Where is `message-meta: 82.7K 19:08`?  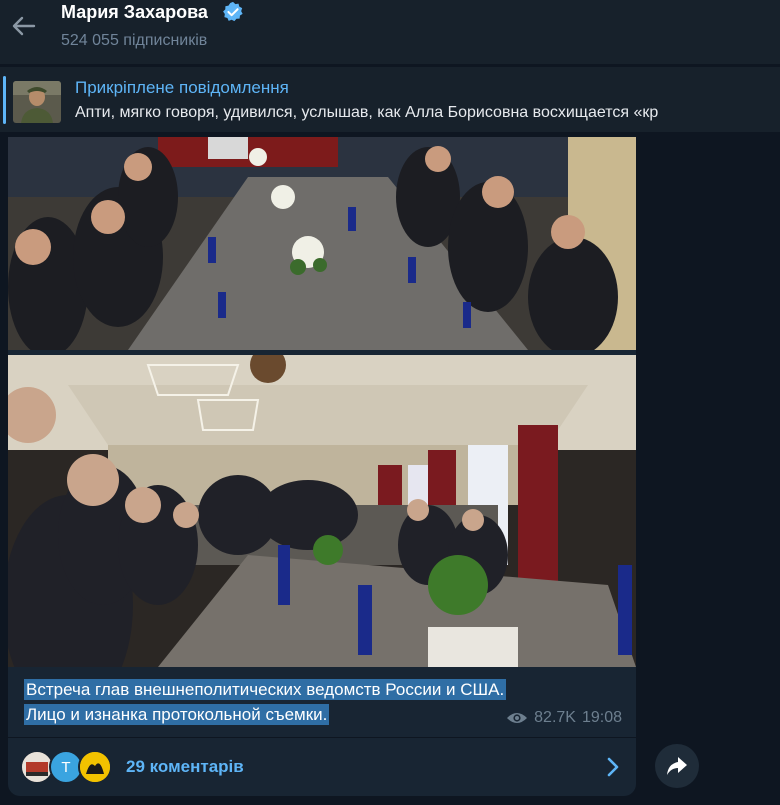
message-meta: 82.7K 19:08 is located at coordinates (564, 718).